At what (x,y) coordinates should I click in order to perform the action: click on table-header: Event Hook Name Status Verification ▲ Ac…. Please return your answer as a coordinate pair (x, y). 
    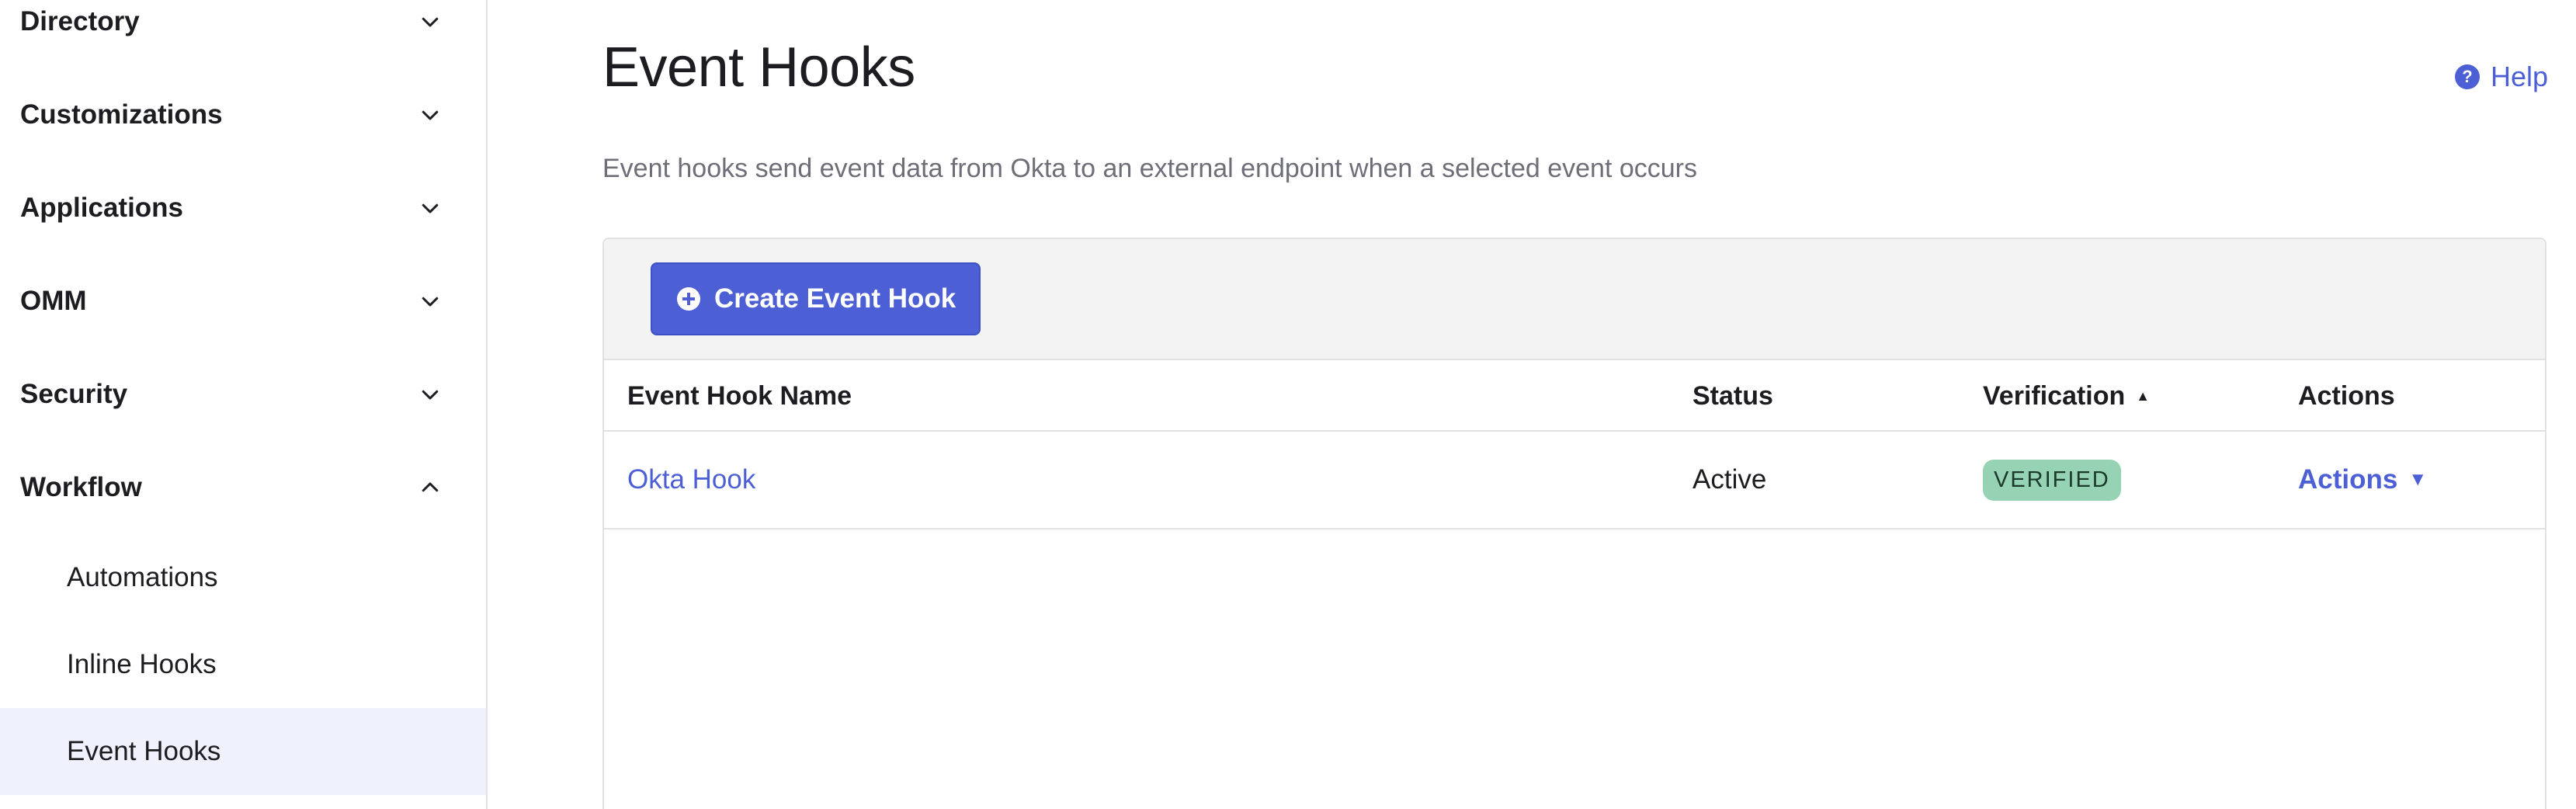
    Looking at the image, I should click on (1574, 396).